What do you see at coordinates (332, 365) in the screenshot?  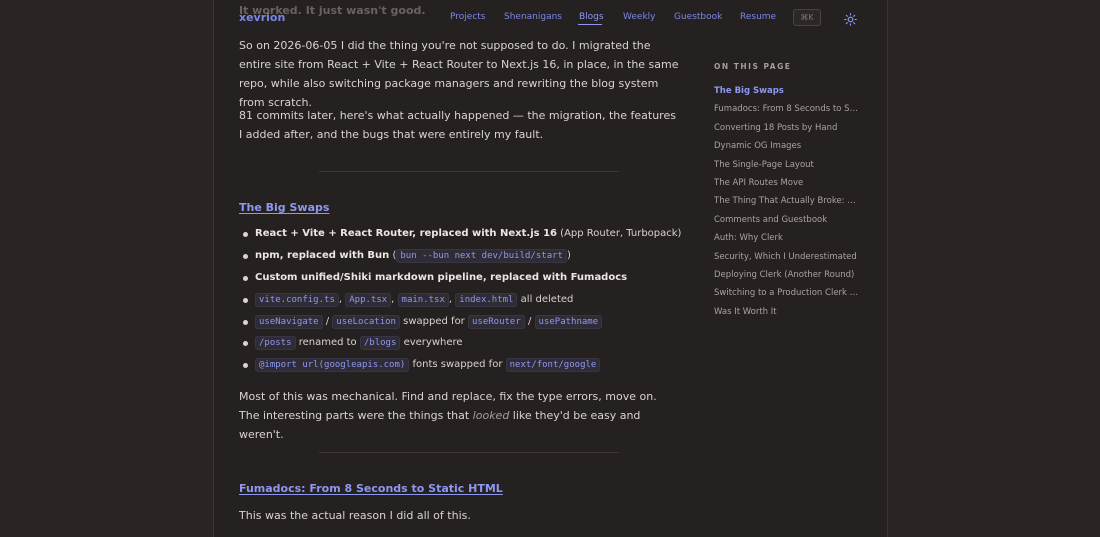 I see `inline-code: @import url(googleapis.com)` at bounding box center [332, 365].